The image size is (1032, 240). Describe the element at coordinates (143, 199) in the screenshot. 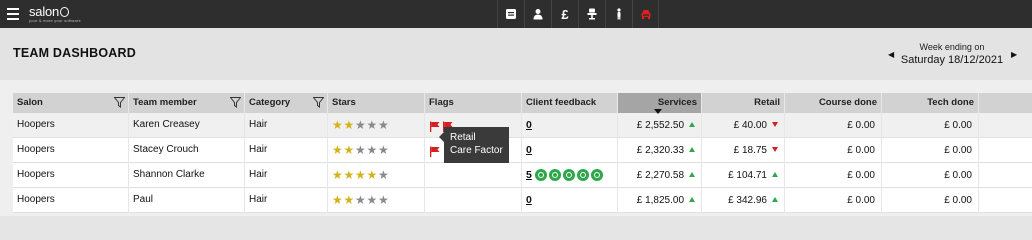

I see `team-member-name: Paul` at that location.